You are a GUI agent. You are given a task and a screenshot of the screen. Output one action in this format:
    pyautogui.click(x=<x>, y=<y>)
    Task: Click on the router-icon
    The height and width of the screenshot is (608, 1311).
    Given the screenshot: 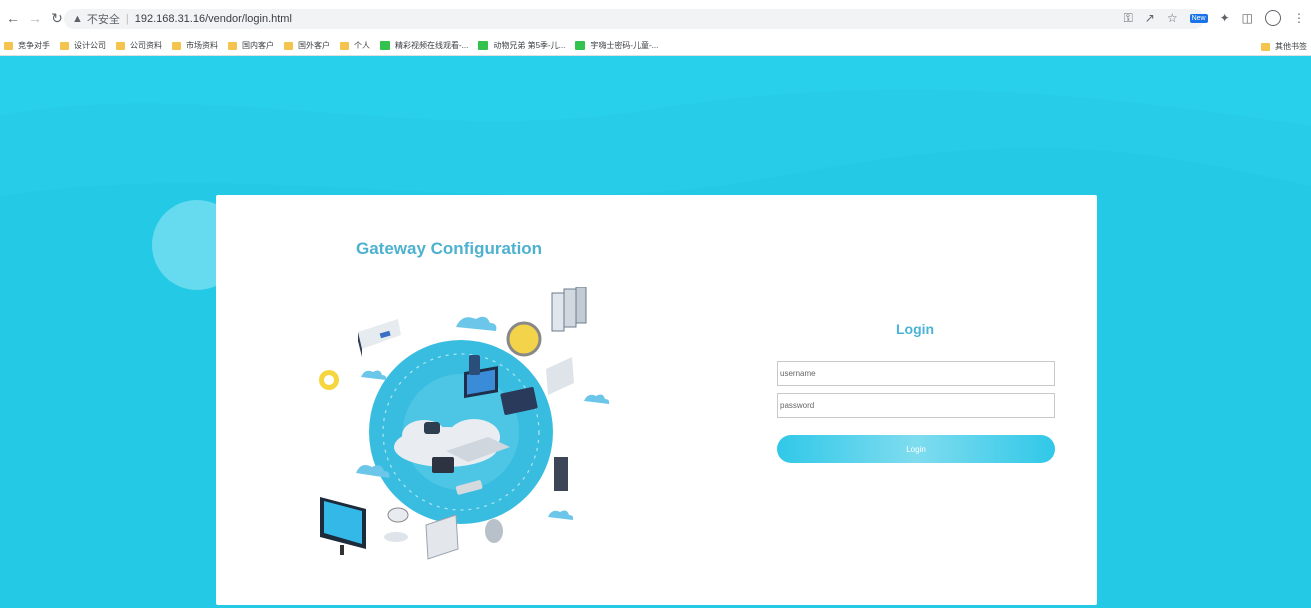 What is the action you would take?
    pyautogui.click(x=443, y=465)
    